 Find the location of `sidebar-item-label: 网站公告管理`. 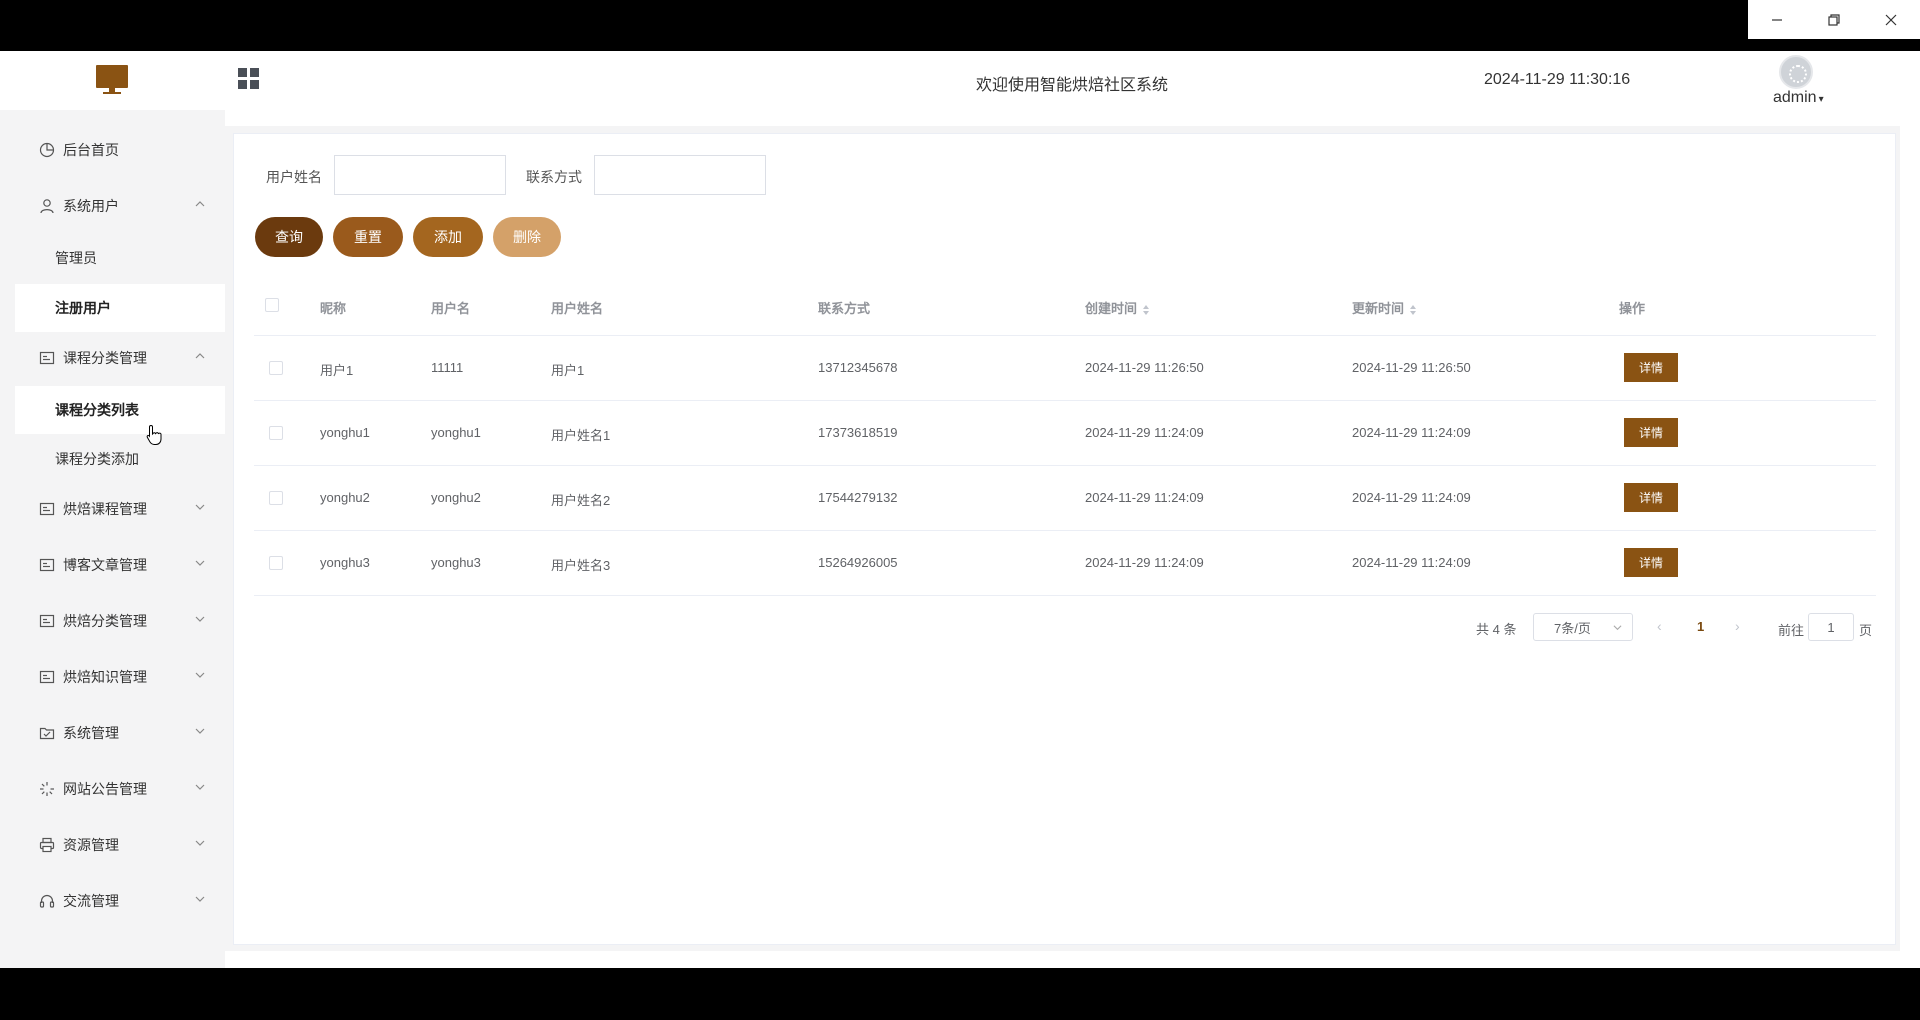

sidebar-item-label: 网站公告管理 is located at coordinates (105, 789).